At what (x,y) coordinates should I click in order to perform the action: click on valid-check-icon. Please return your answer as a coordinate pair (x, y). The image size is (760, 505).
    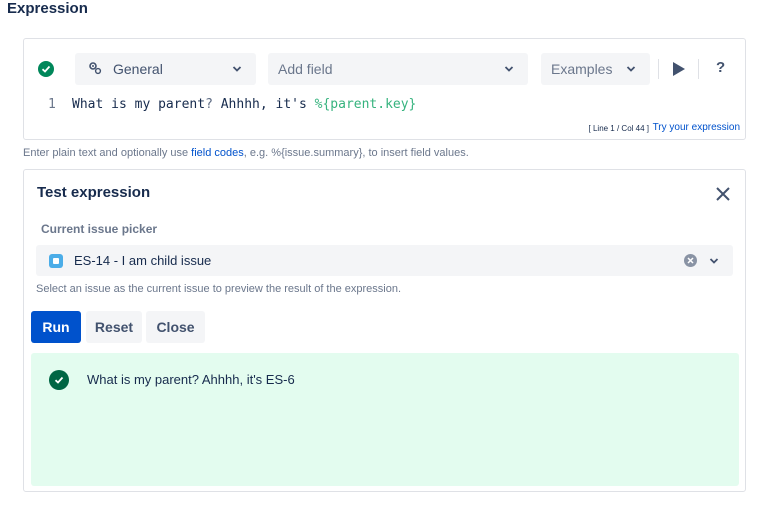
    Looking at the image, I should click on (46, 69).